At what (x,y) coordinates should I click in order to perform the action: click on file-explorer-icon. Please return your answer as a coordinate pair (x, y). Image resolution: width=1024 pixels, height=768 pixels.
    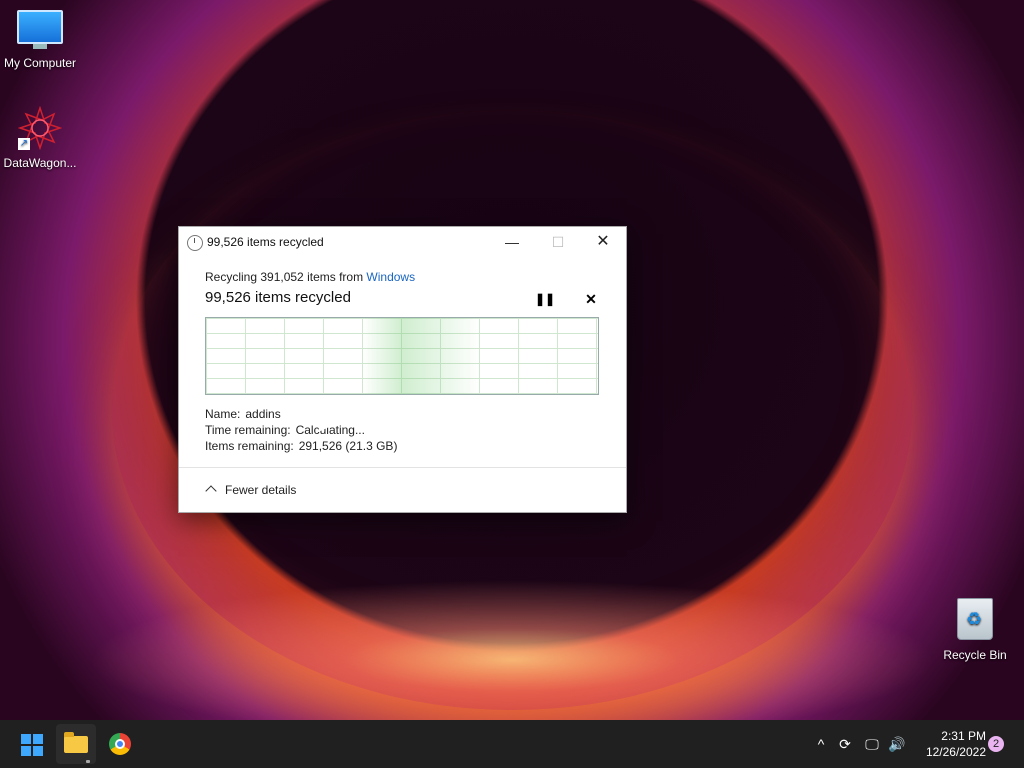
    Looking at the image, I should click on (76, 742).